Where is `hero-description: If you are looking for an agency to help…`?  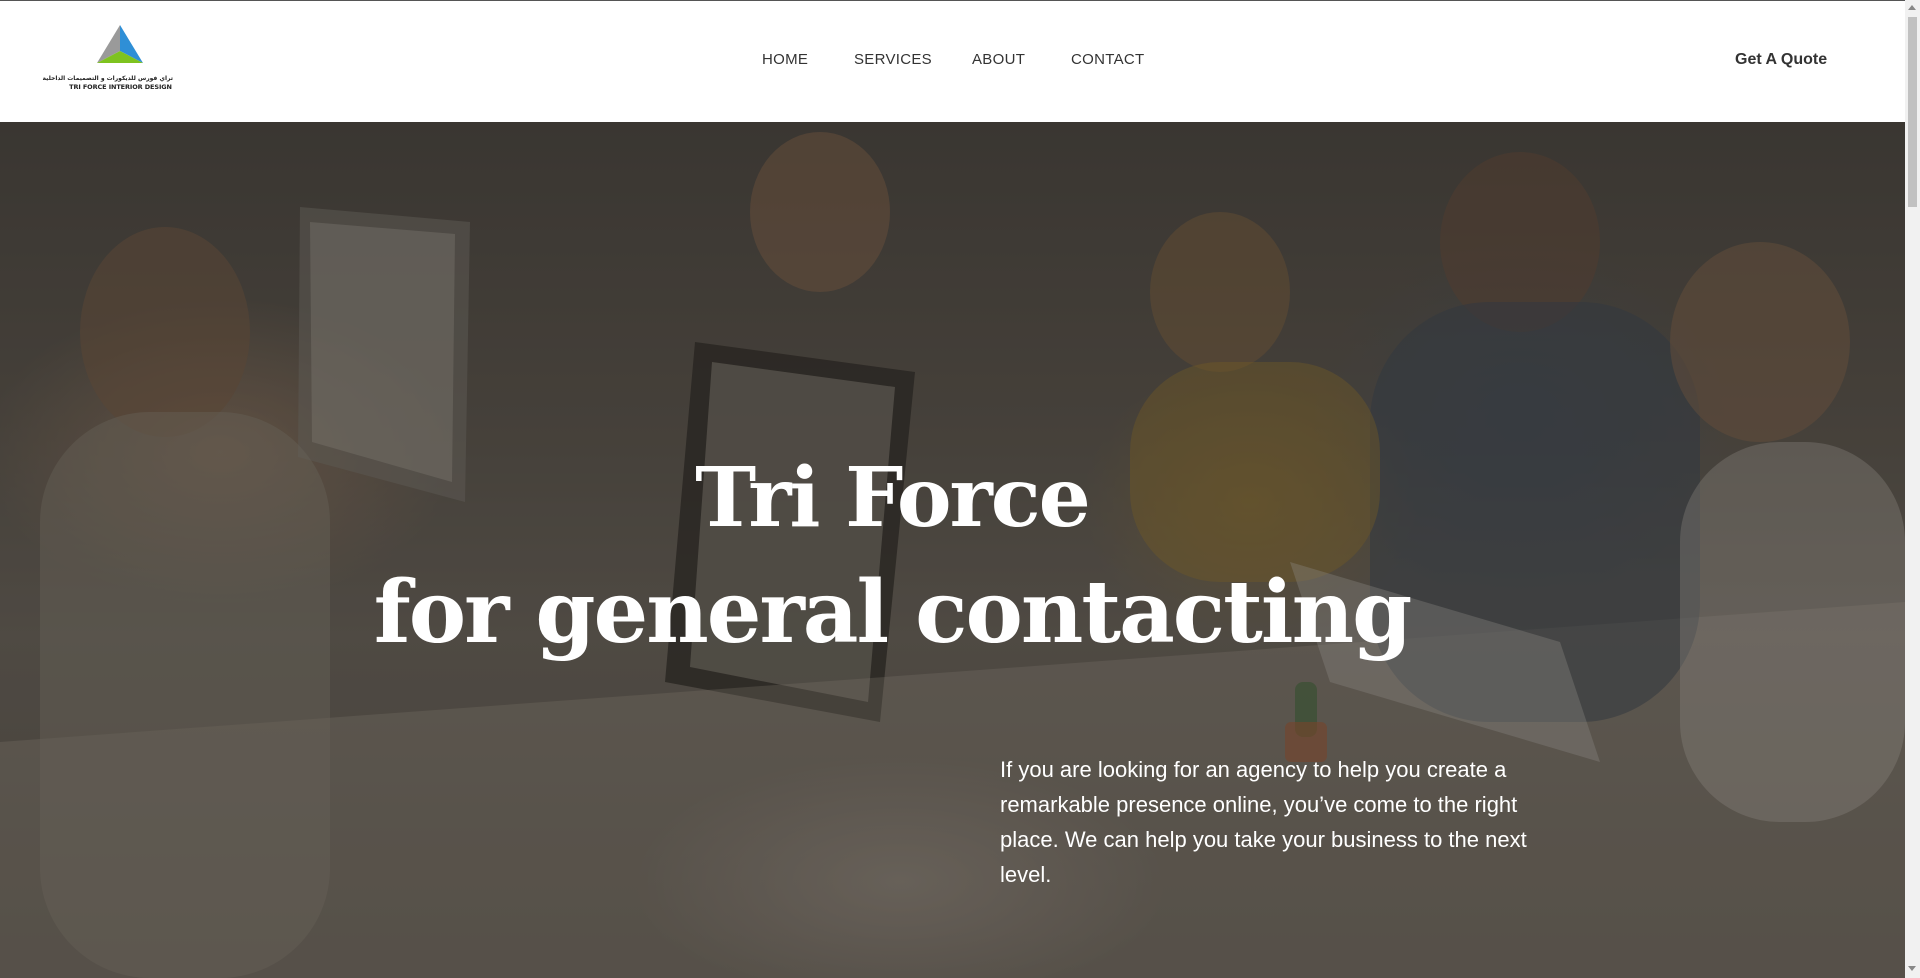
hero-description: If you are looking for an agency to help… is located at coordinates (1263, 822).